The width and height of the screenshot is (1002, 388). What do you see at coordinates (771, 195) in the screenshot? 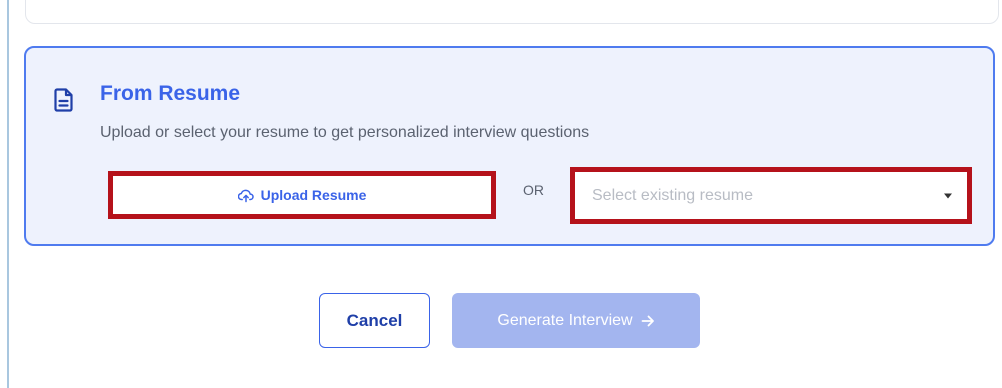
I see `existing-resume-select: Select existing resume` at bounding box center [771, 195].